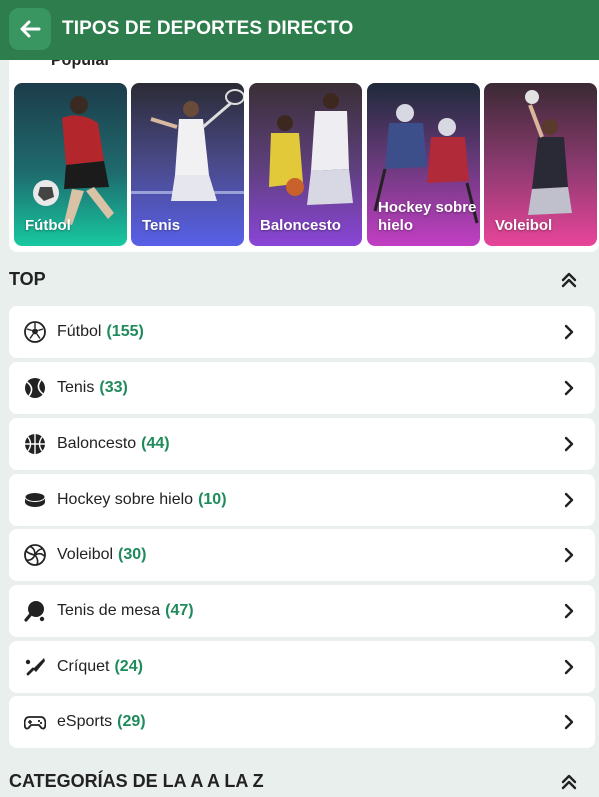 This screenshot has width=599, height=797. Describe the element at coordinates (35, 723) in the screenshot. I see `gamepad-icon` at that location.